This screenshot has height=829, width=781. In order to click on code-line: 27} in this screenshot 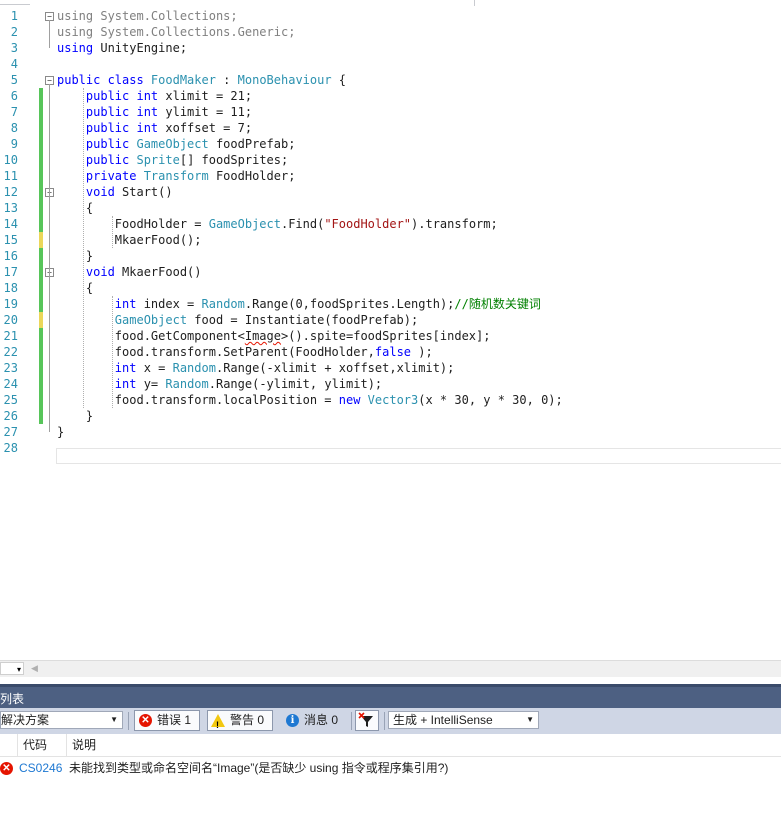, I will do `click(390, 432)`.